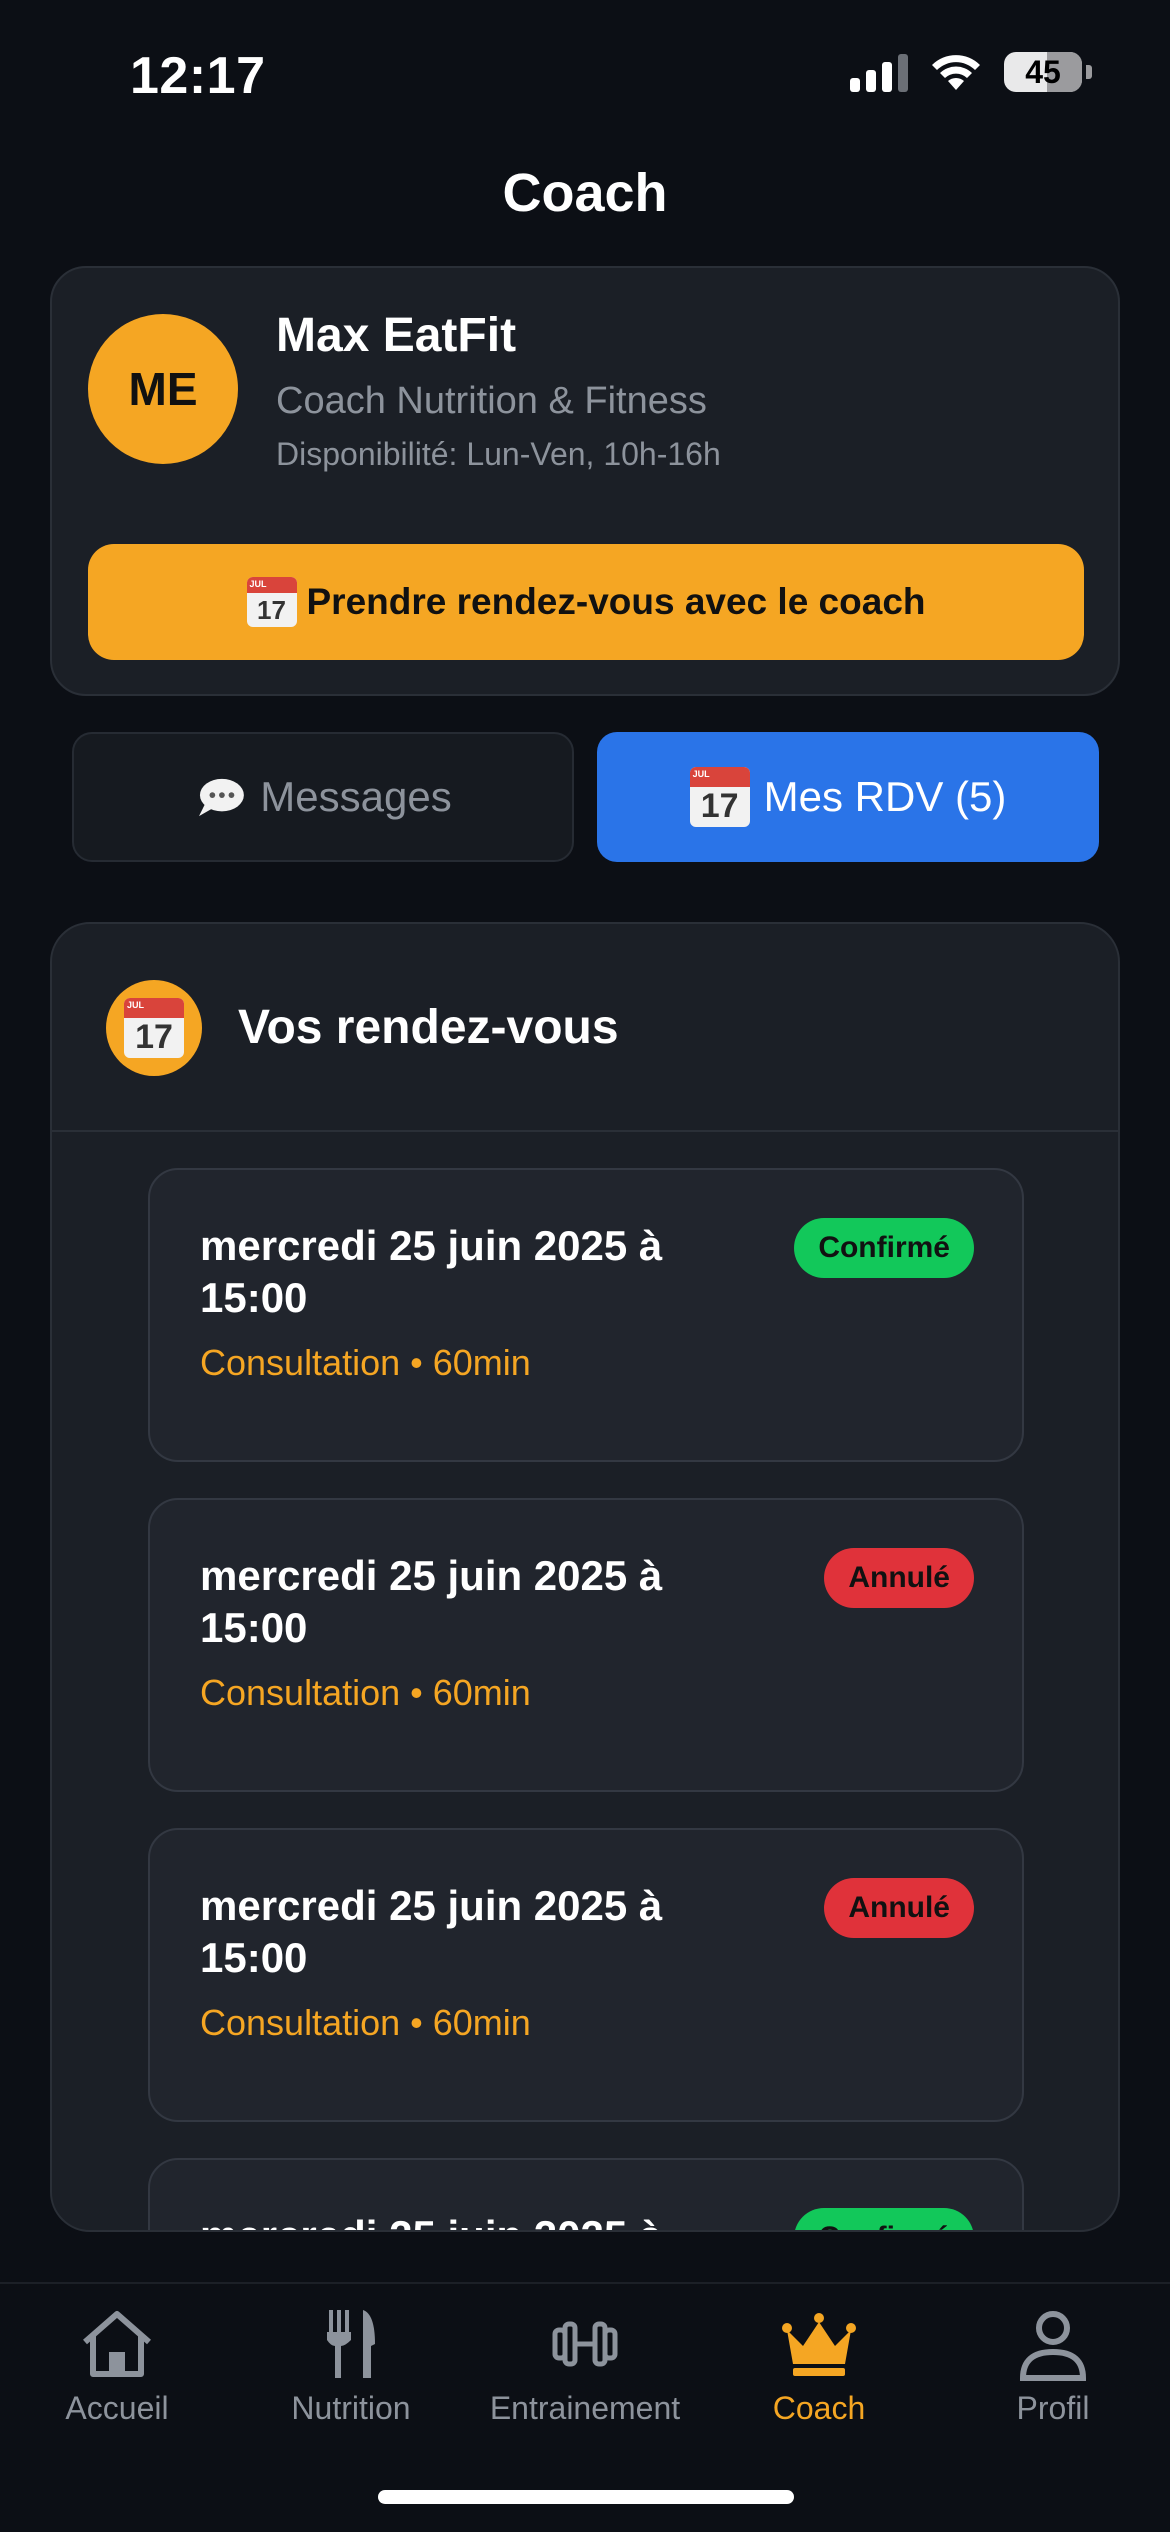 This screenshot has height=2532, width=1170. Describe the element at coordinates (819, 2408) in the screenshot. I see `nav-label: Coach` at that location.